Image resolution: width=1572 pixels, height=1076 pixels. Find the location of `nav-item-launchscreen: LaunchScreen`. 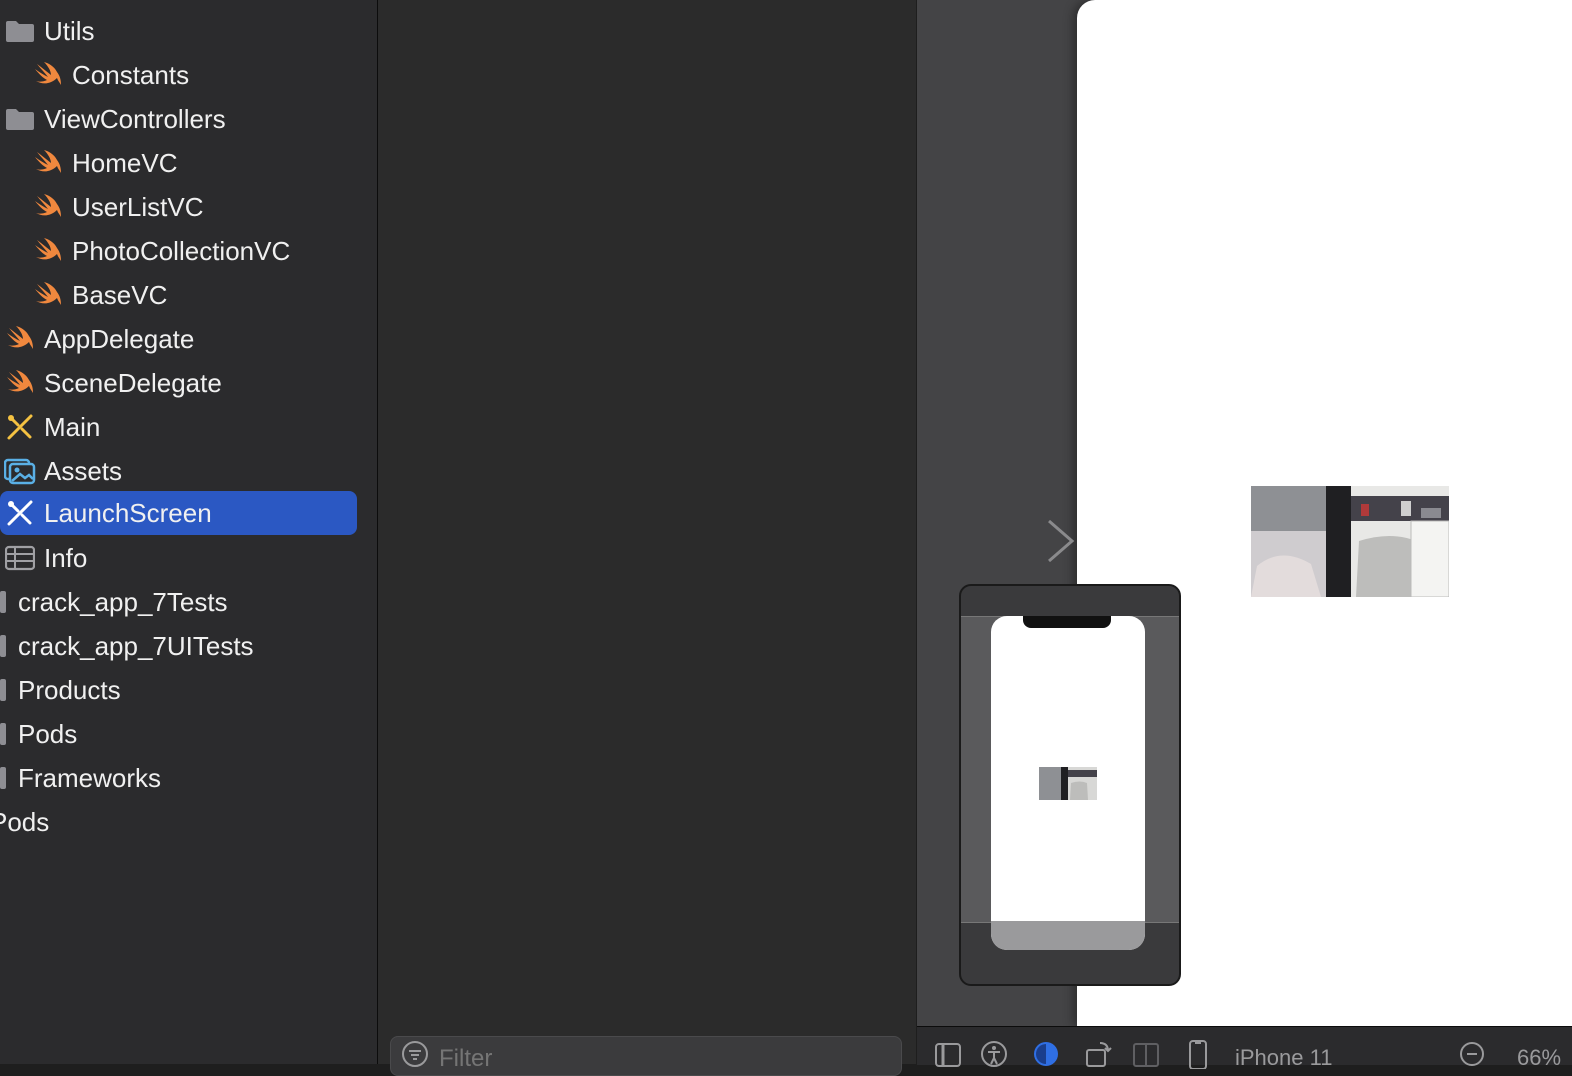

nav-item-launchscreen: LaunchScreen is located at coordinates (178, 513).